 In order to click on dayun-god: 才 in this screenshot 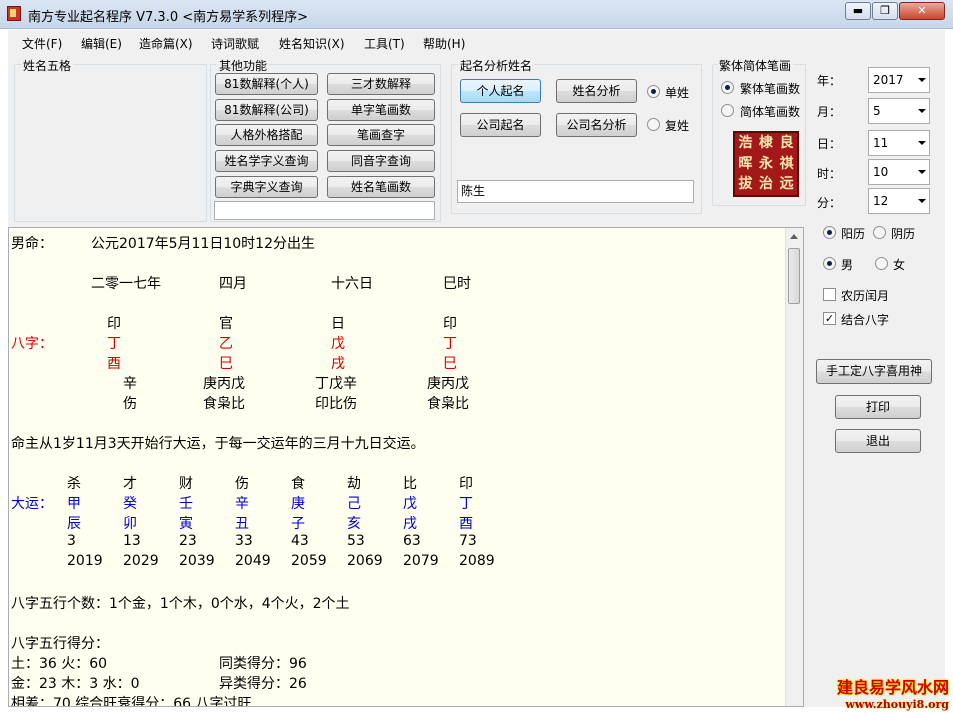, I will do `click(130, 484)`.